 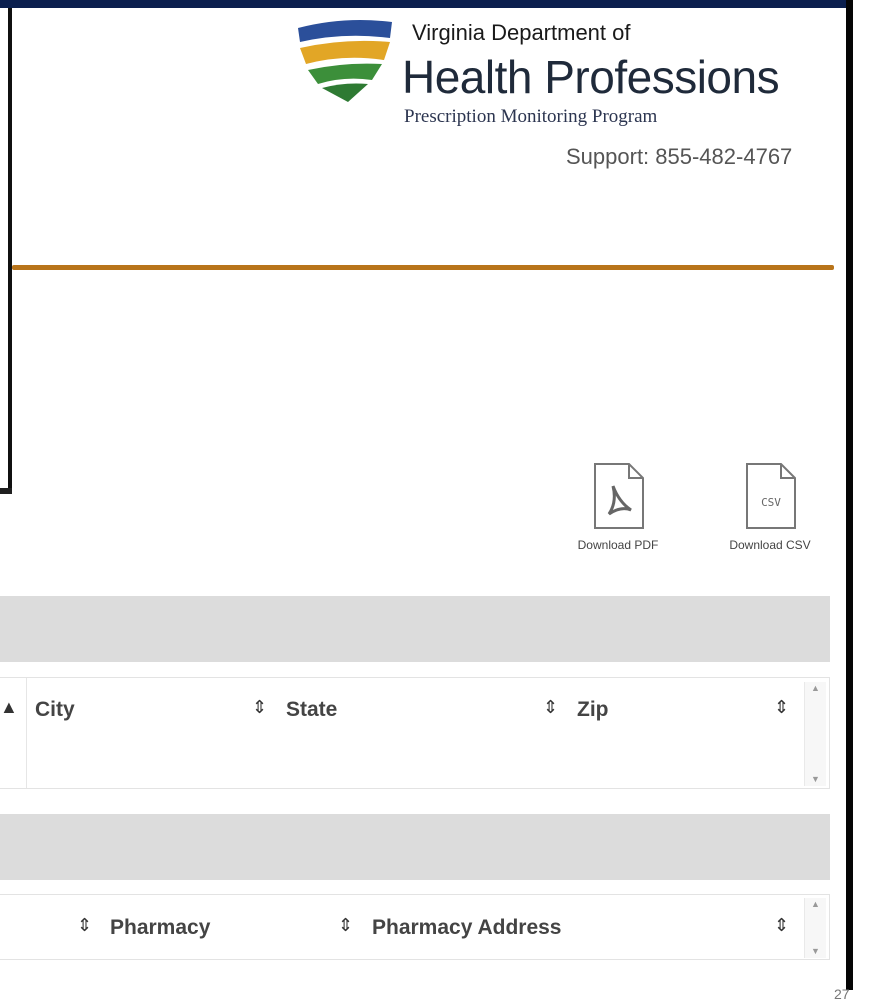 What do you see at coordinates (593, 710) in the screenshot?
I see `column-header-zip: Zip` at bounding box center [593, 710].